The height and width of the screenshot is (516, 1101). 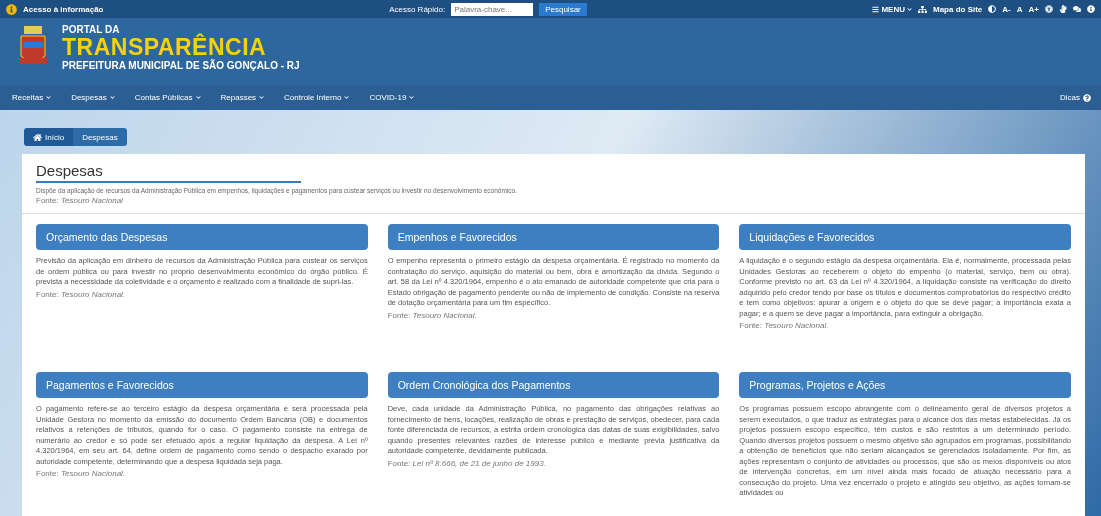 What do you see at coordinates (922, 9) in the screenshot?
I see `sitemap-icon` at bounding box center [922, 9].